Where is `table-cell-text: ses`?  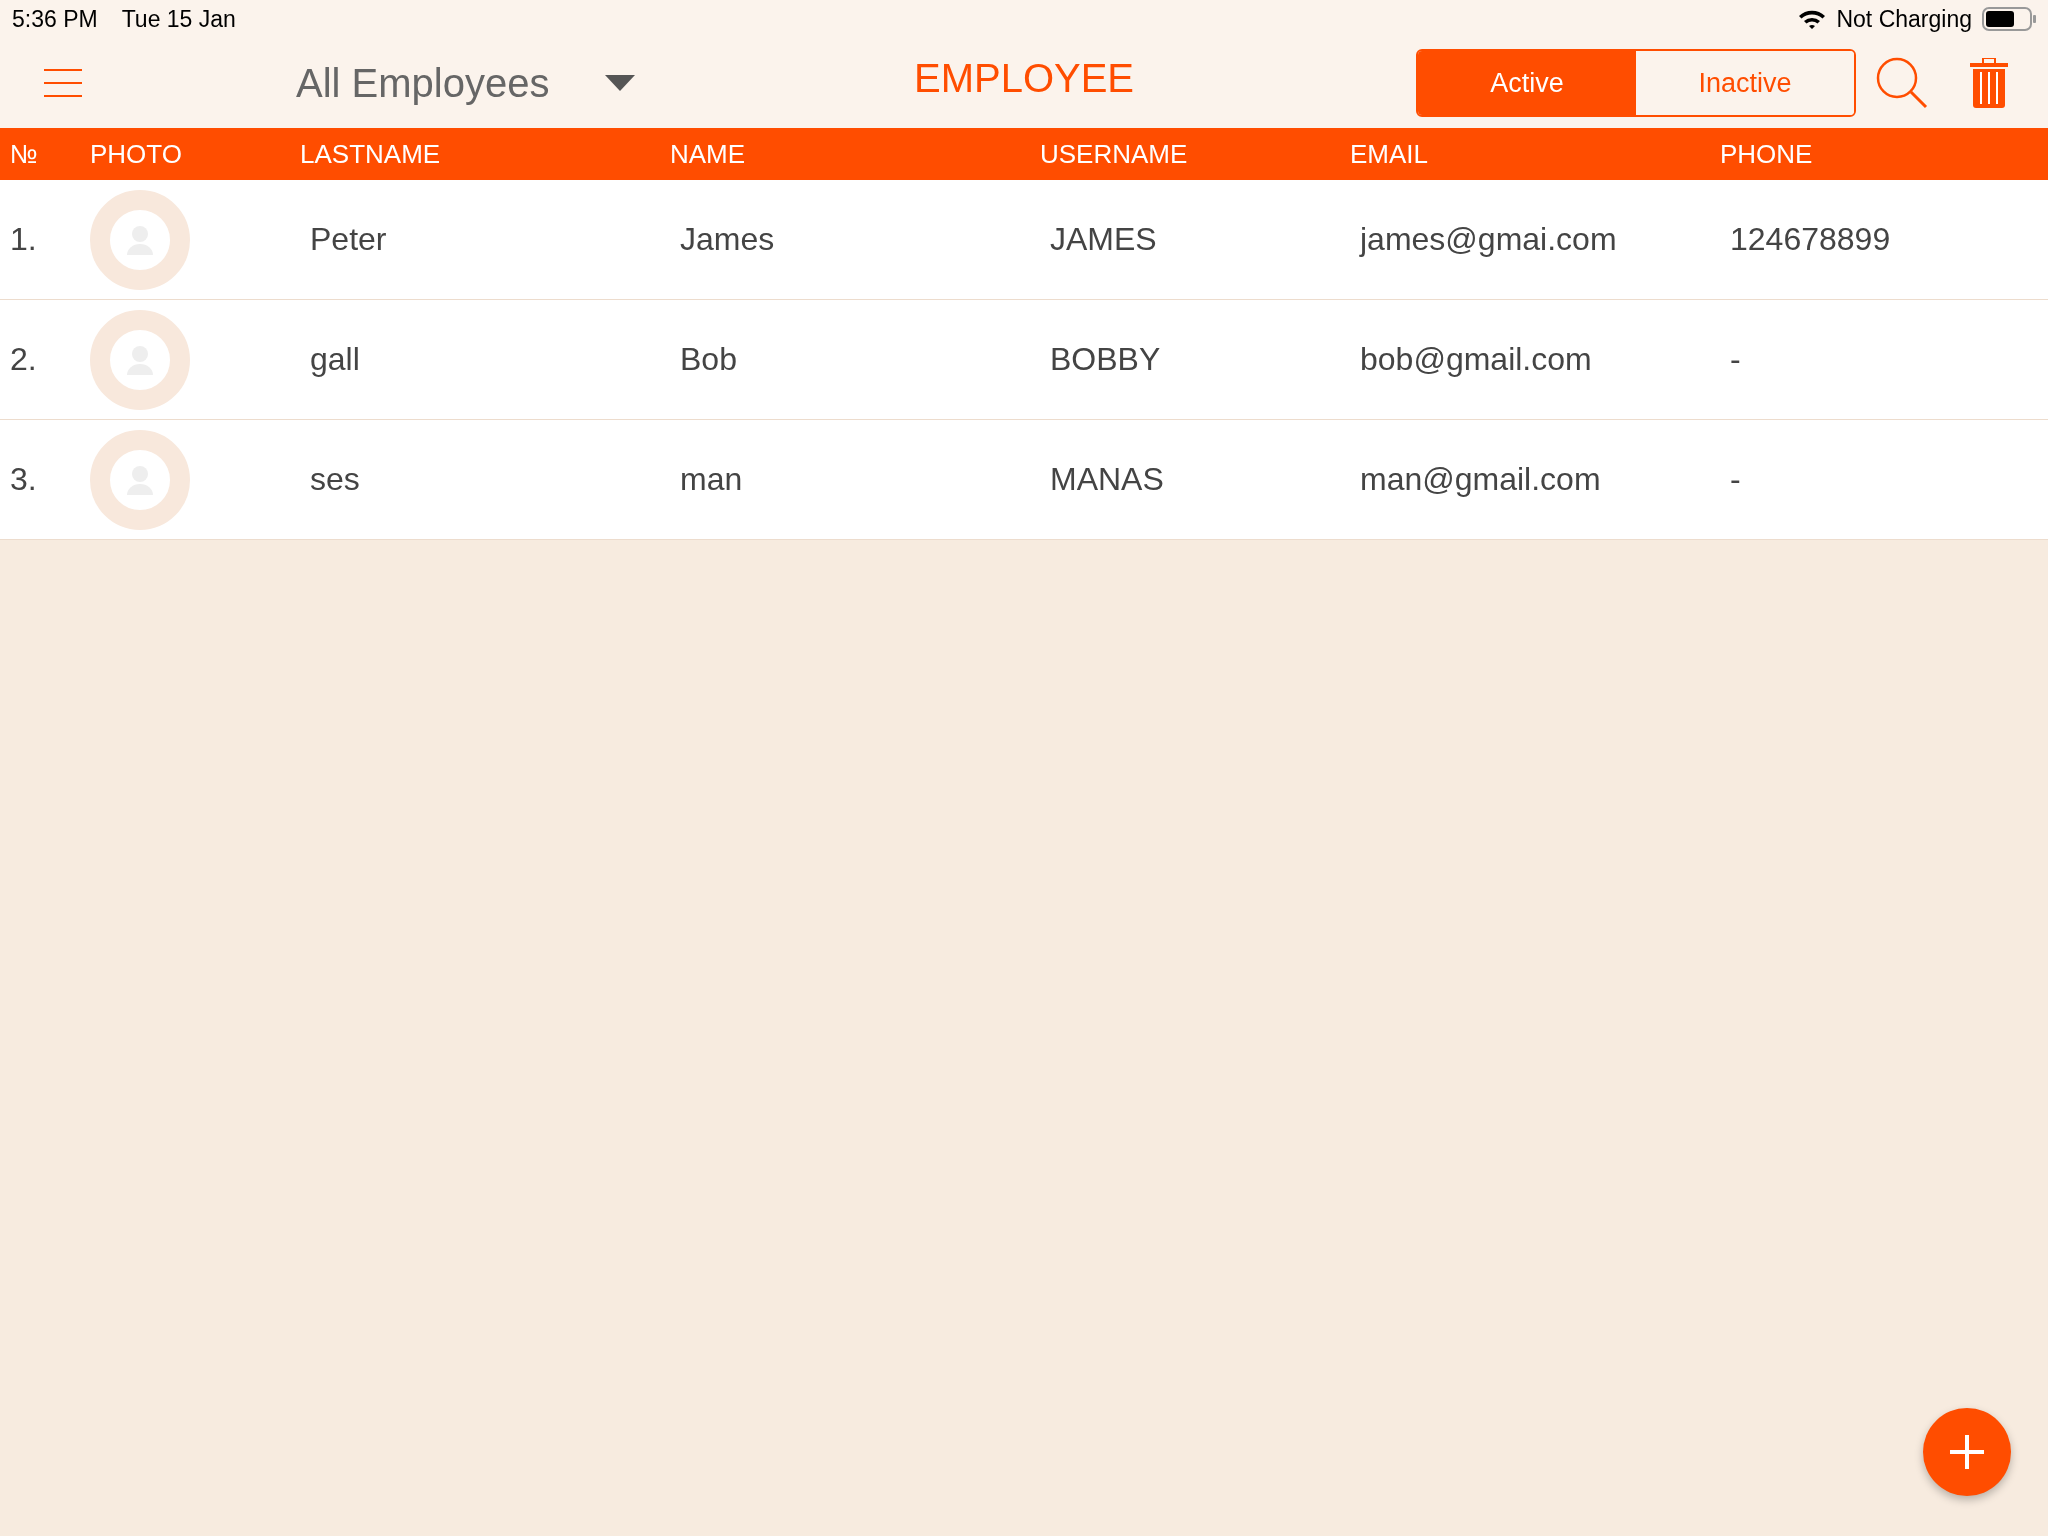 table-cell-text: ses is located at coordinates (335, 479).